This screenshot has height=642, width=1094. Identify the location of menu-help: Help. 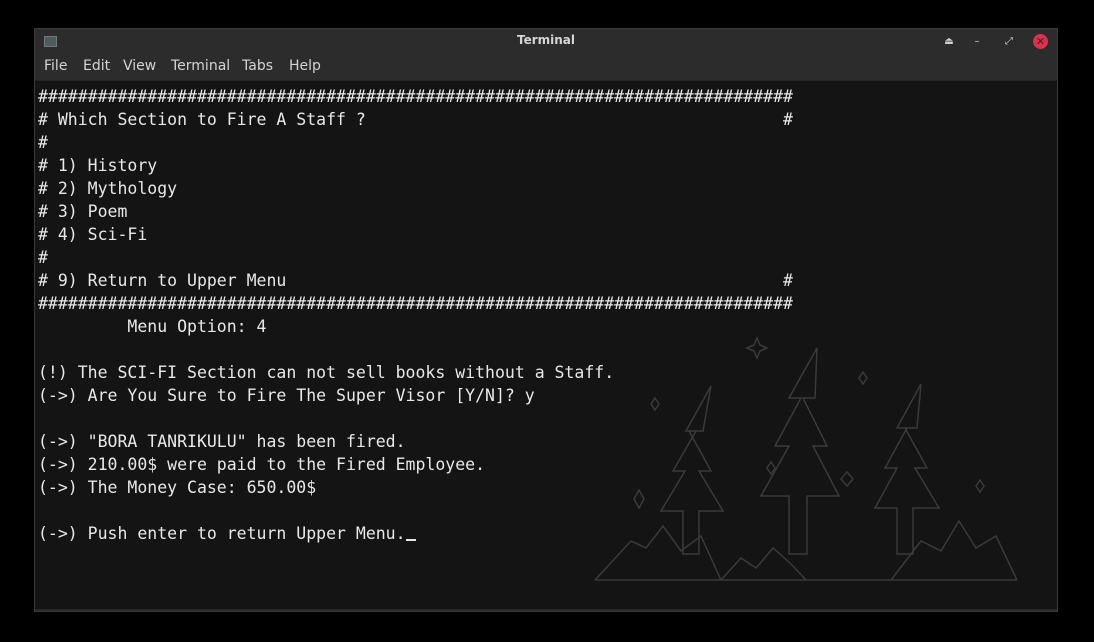
(305, 66).